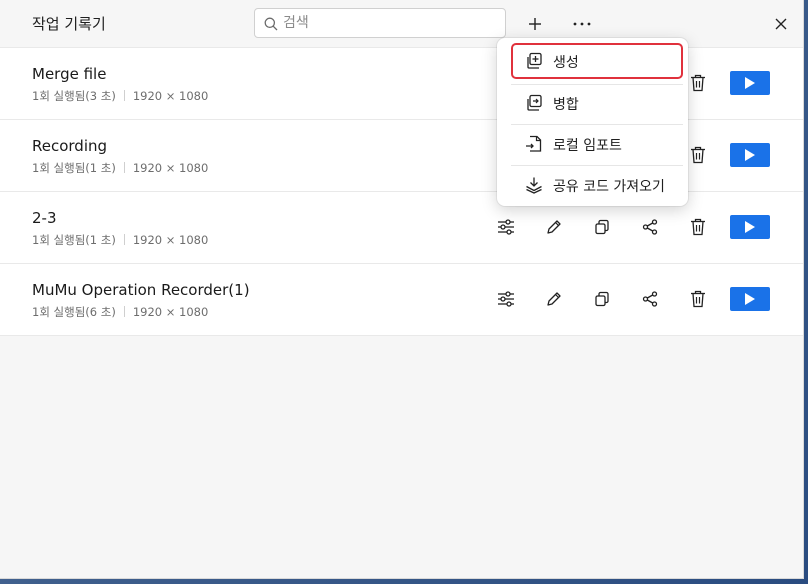  I want to click on page-title: 작업 기록기, so click(69, 24).